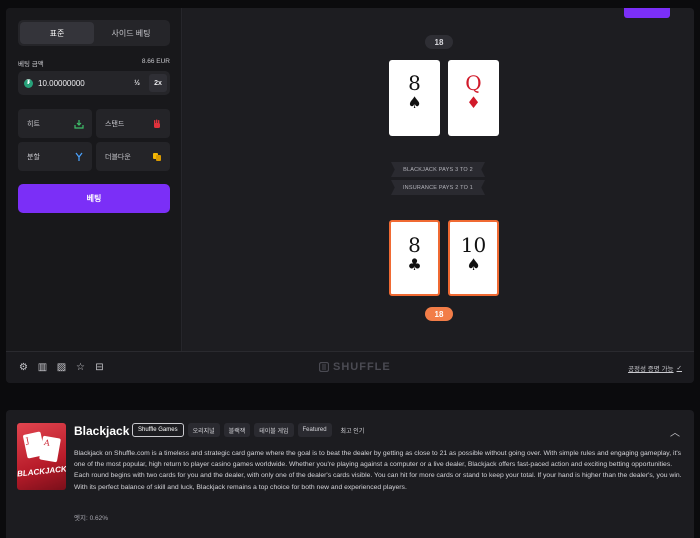 This screenshot has height=538, width=700. Describe the element at coordinates (274, 430) in the screenshot. I see `tag-table-games: 테이블 게임` at that location.